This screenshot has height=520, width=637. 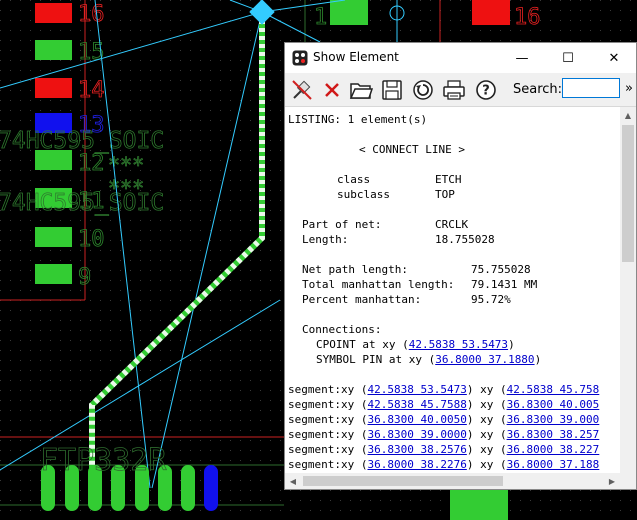 What do you see at coordinates (363, 194) in the screenshot?
I see `subclass-label: subclass` at bounding box center [363, 194].